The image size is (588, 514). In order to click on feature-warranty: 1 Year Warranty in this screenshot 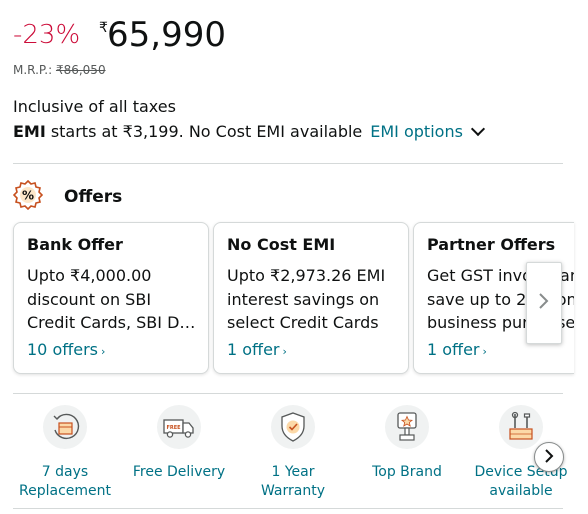, I will do `click(293, 453)`.